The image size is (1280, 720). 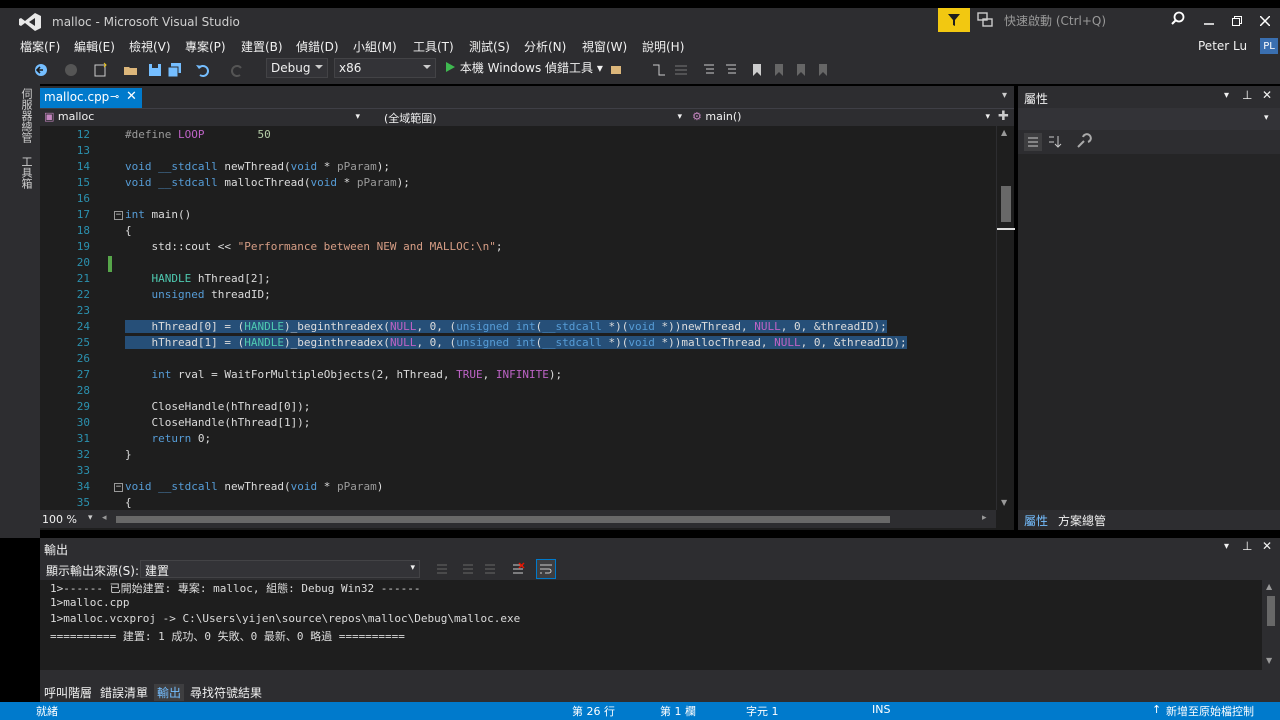 I want to click on new-project-icon, so click(x=101, y=70).